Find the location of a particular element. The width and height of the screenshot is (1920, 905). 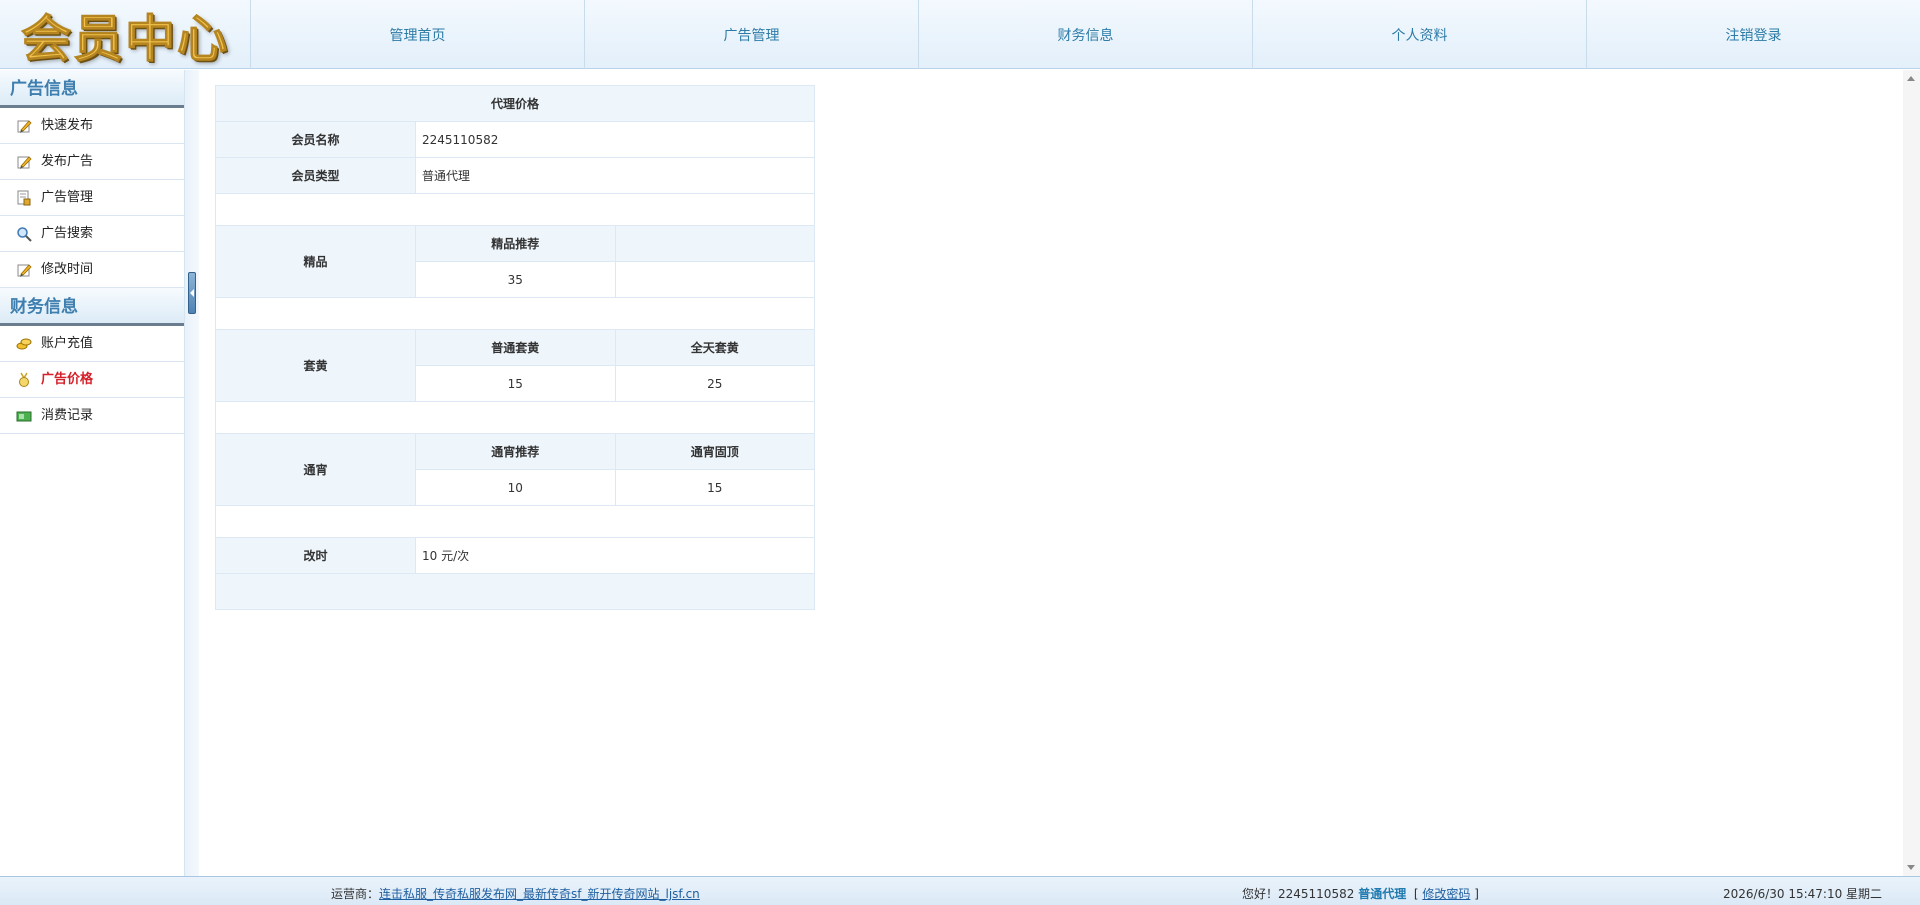

change-password-link: 修改密码 is located at coordinates (1446, 894).